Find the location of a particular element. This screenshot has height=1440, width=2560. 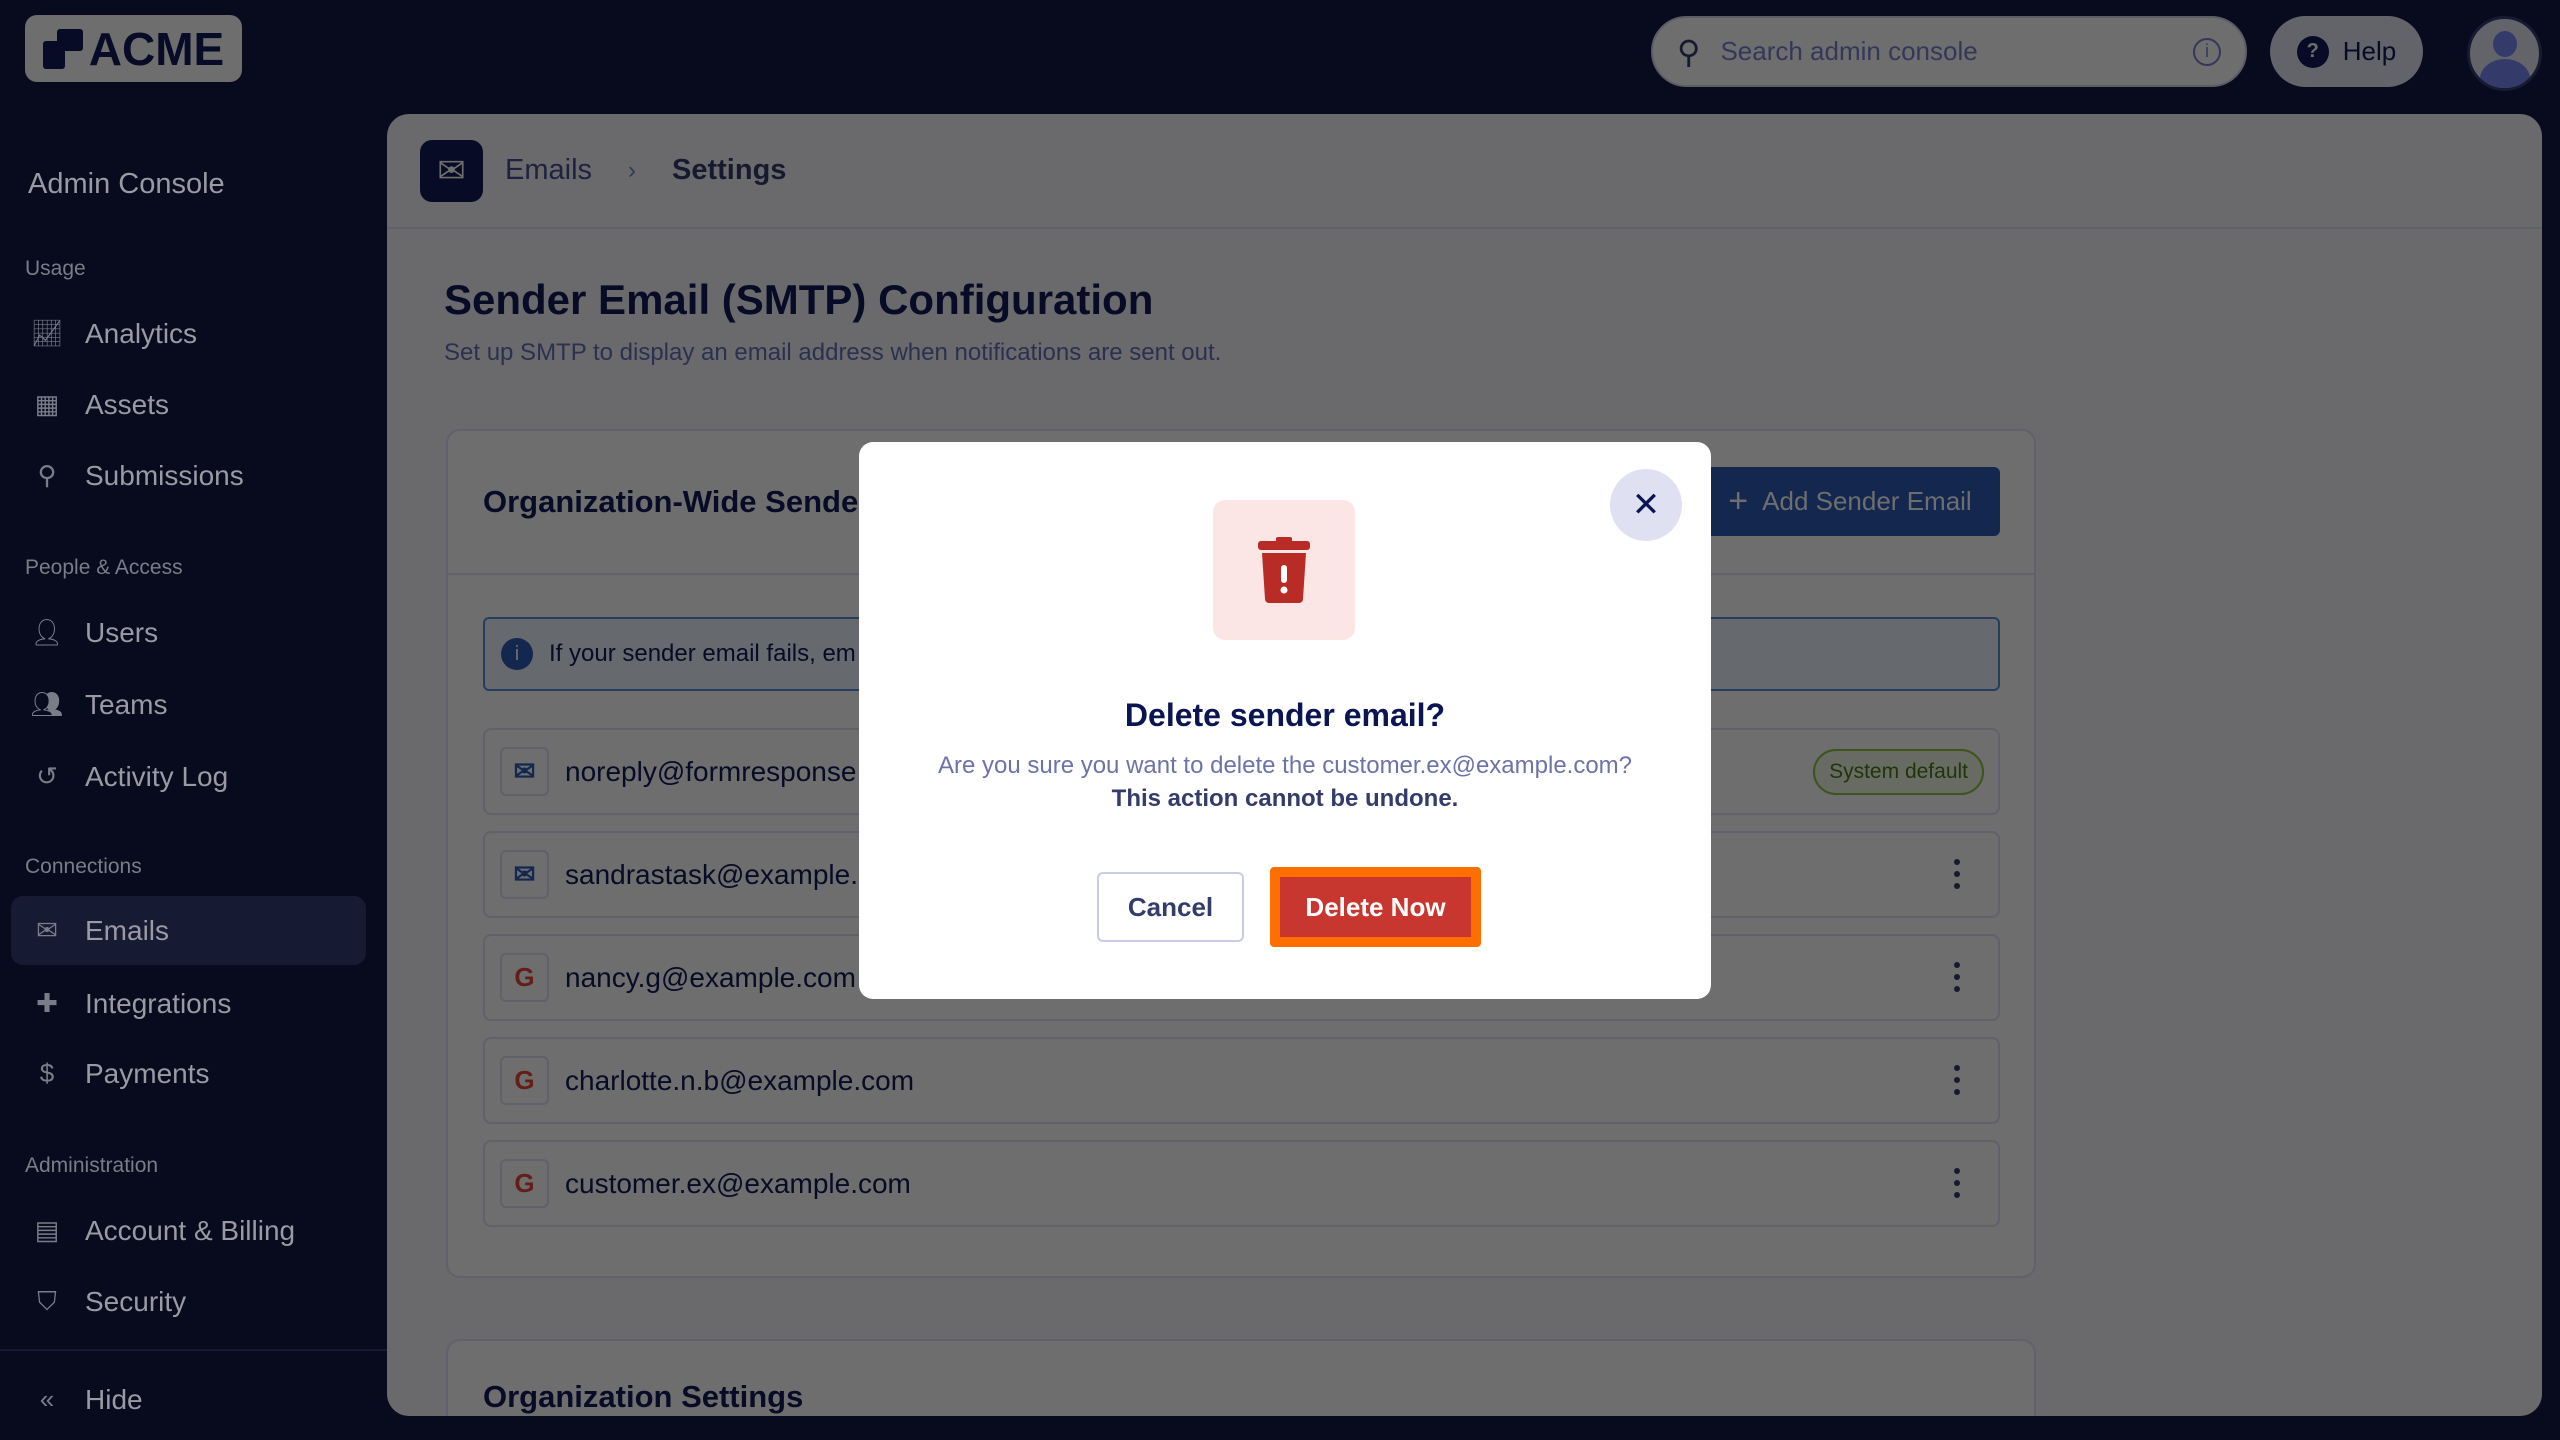

logo-mark-icon is located at coordinates (62, 48).